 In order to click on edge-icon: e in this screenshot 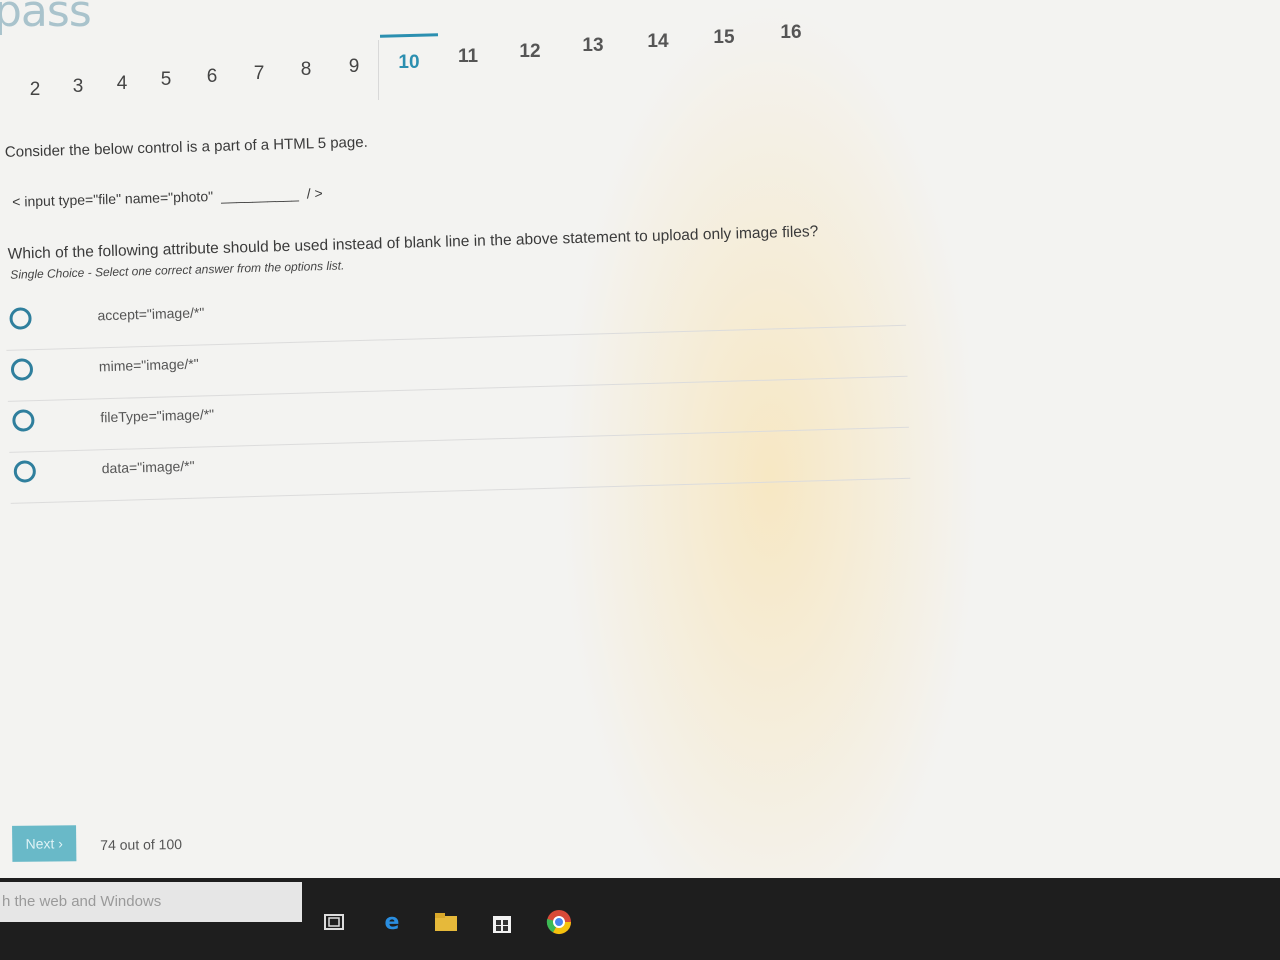, I will do `click(392, 922)`.